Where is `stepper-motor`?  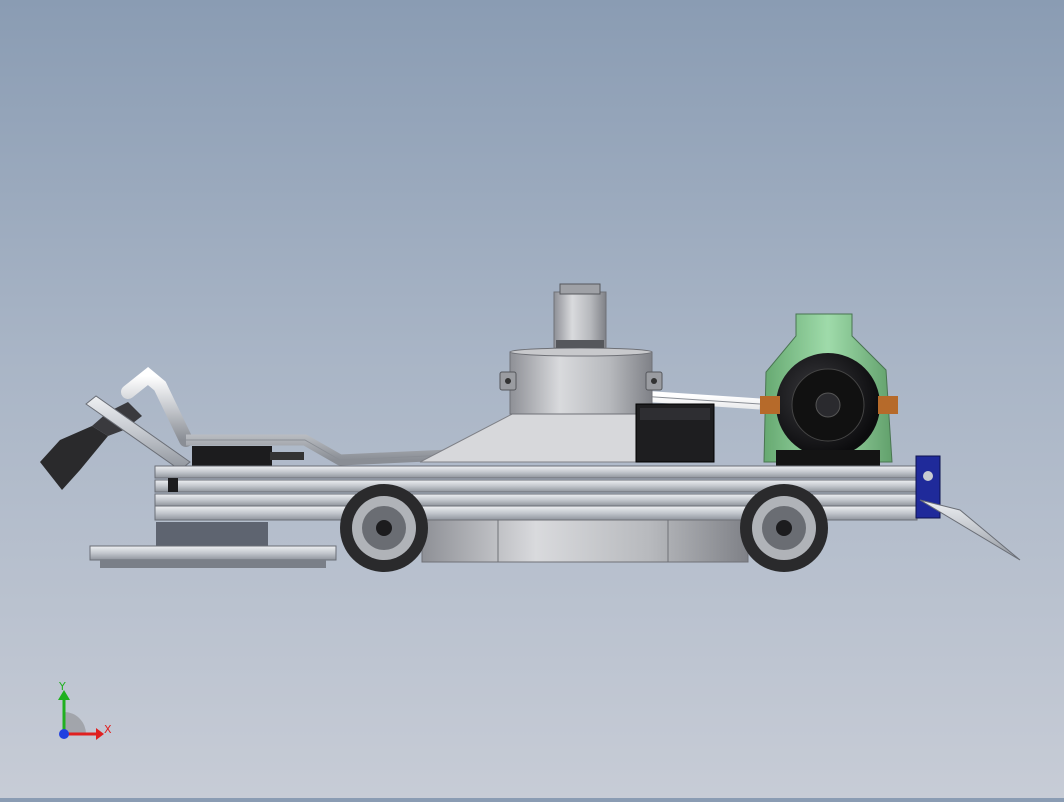 stepper-motor is located at coordinates (675, 433).